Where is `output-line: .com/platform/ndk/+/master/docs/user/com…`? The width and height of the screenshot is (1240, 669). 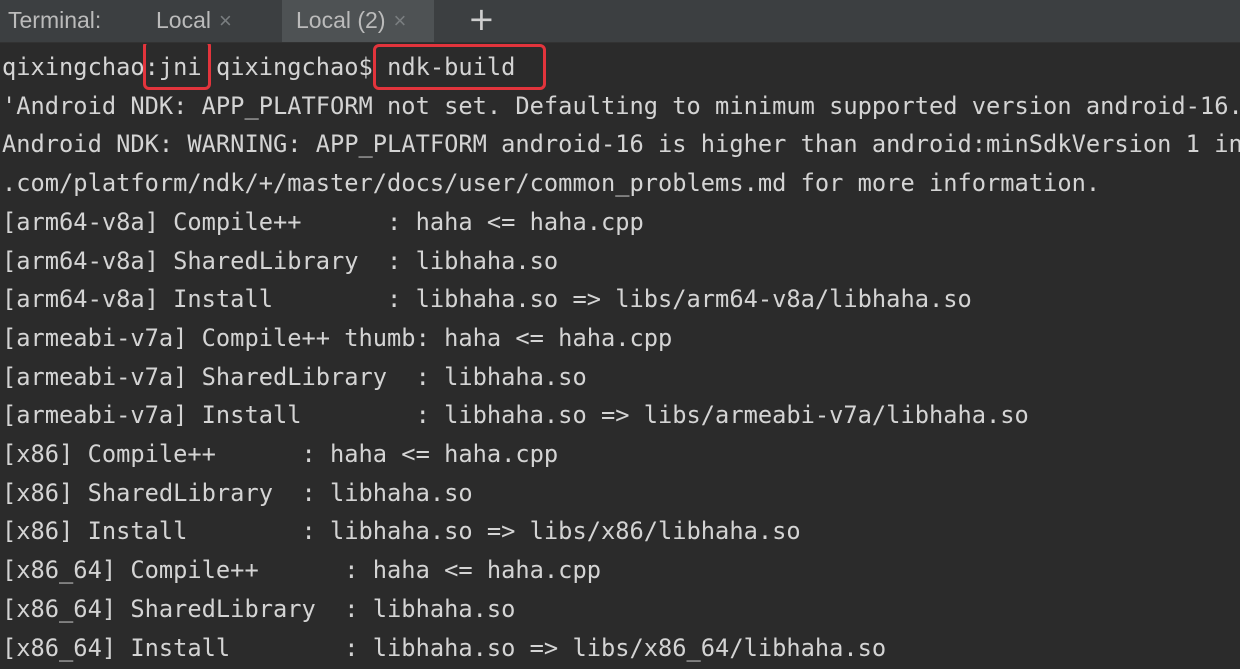
output-line: .com/platform/ndk/+/master/docs/user/com… is located at coordinates (551, 183).